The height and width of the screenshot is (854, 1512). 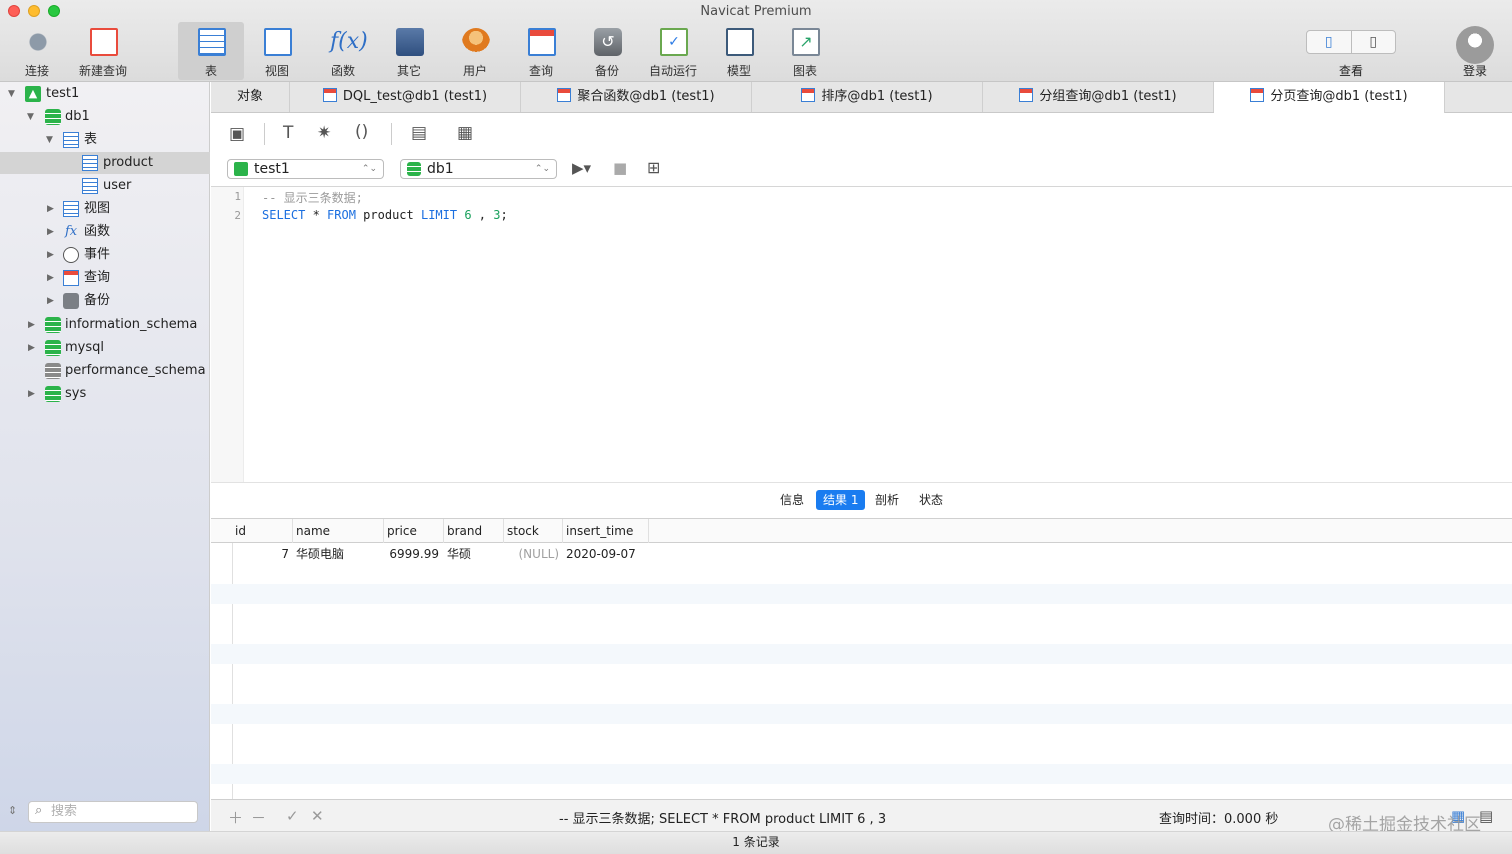 I want to click on column-header: insert_time, so click(x=605, y=531).